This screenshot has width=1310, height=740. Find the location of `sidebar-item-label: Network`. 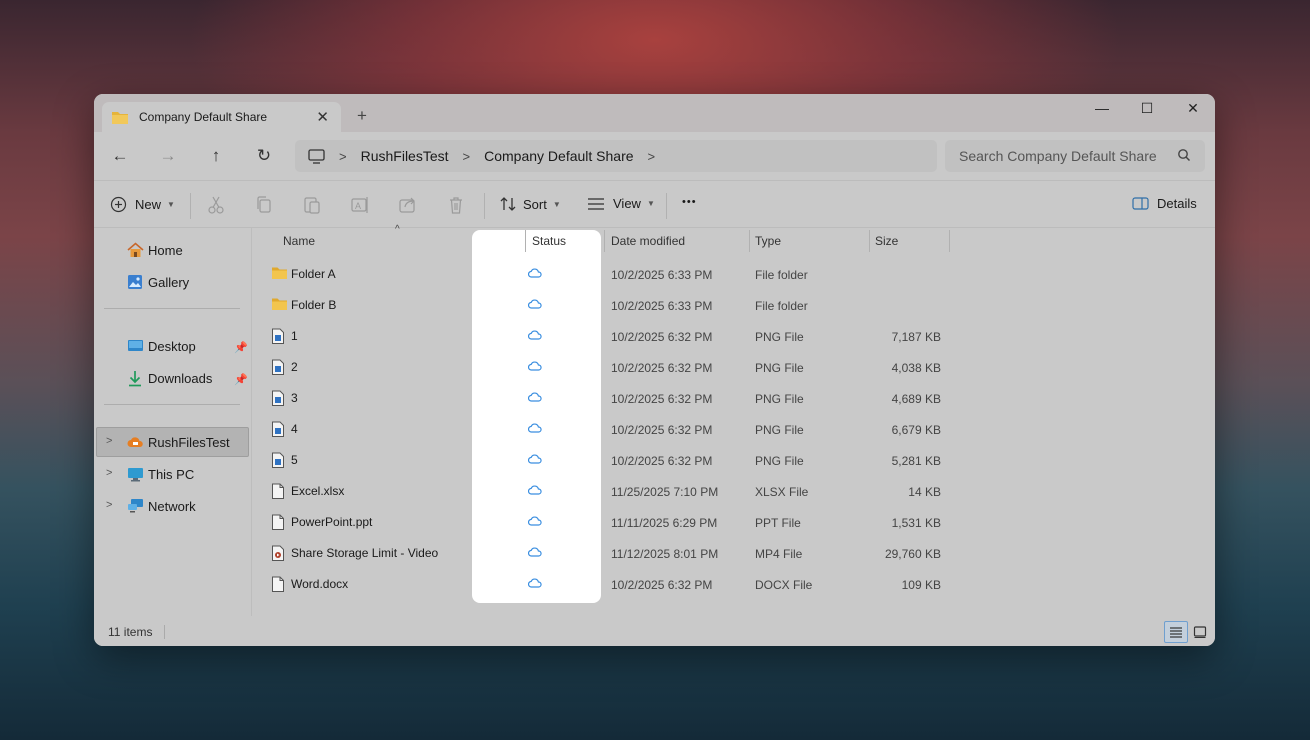

sidebar-item-label: Network is located at coordinates (172, 506).